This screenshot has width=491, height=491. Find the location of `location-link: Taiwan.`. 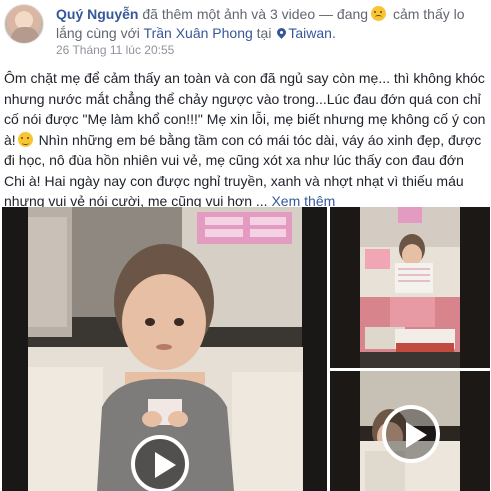

location-link: Taiwan. is located at coordinates (311, 33).